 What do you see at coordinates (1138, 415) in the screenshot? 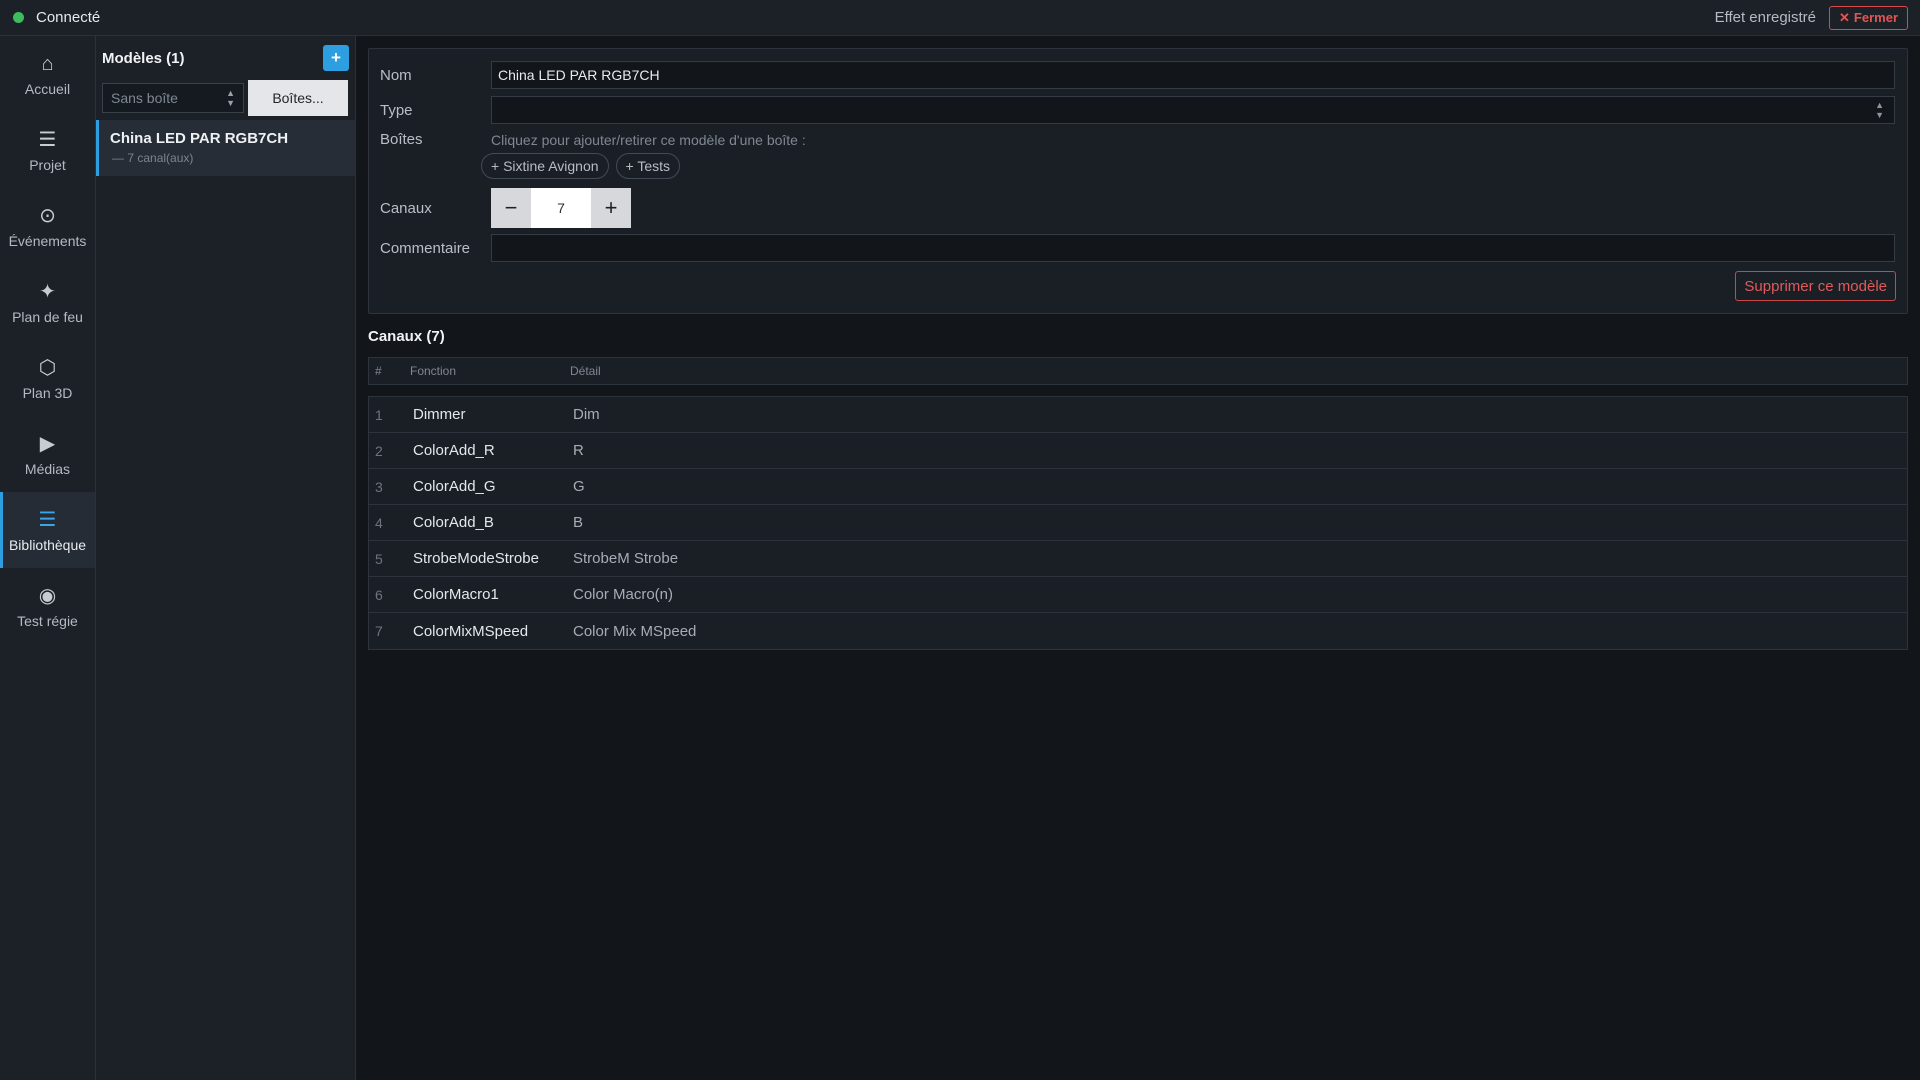
I see `table-row: 1 Dimmer Dim` at bounding box center [1138, 415].